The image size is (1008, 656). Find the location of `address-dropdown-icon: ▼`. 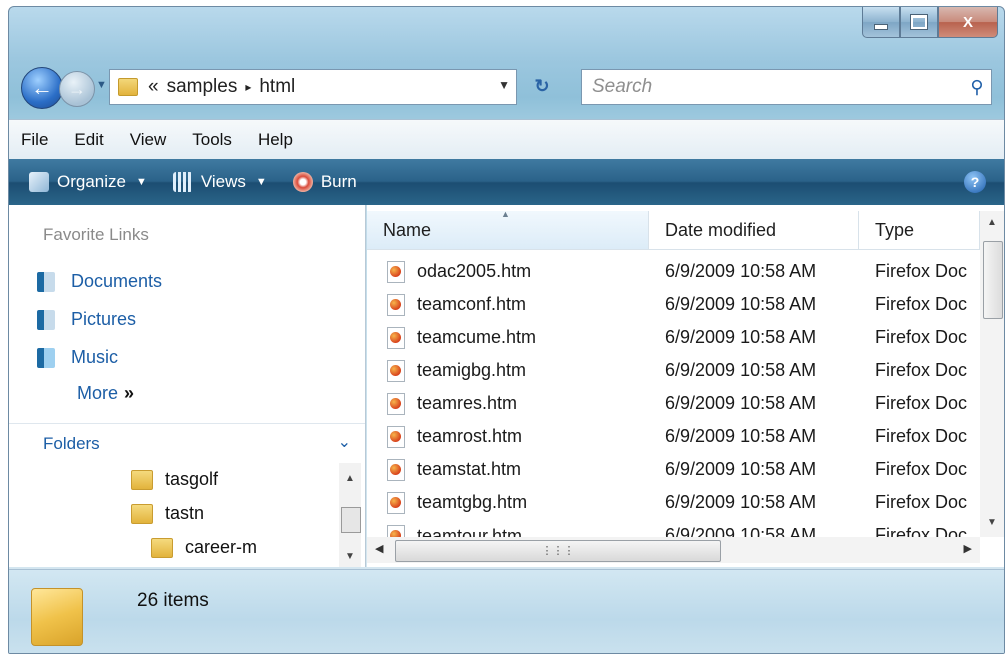

address-dropdown-icon: ▼ is located at coordinates (504, 85).